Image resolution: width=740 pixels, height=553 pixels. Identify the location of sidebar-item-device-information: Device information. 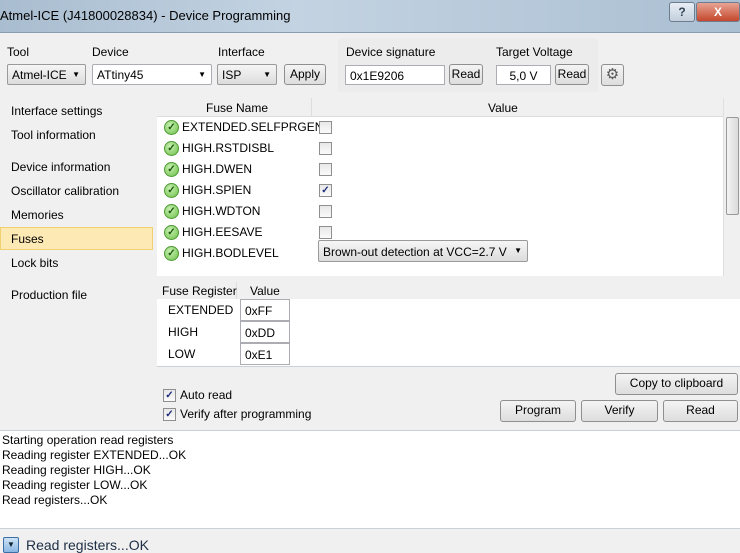
(60, 167).